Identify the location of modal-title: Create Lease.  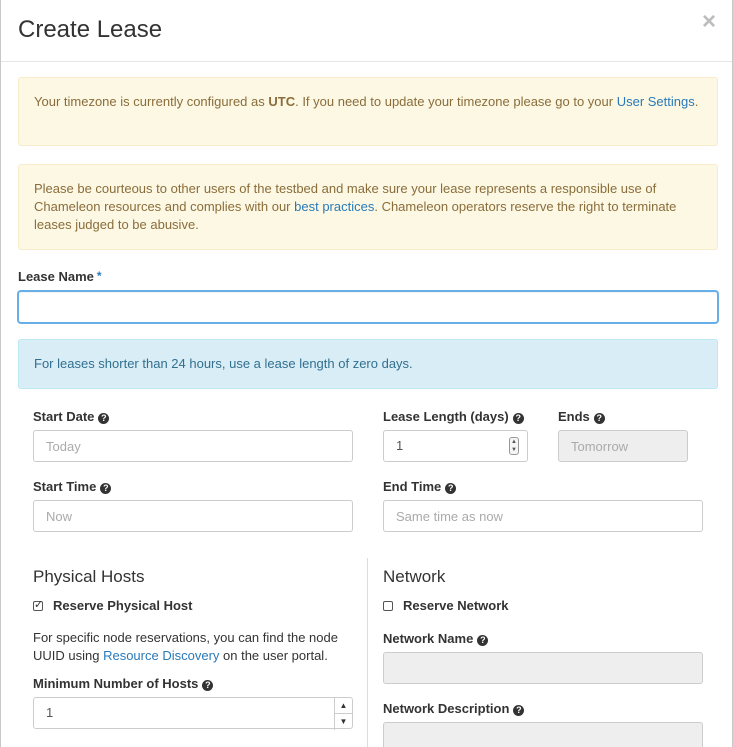
(90, 29).